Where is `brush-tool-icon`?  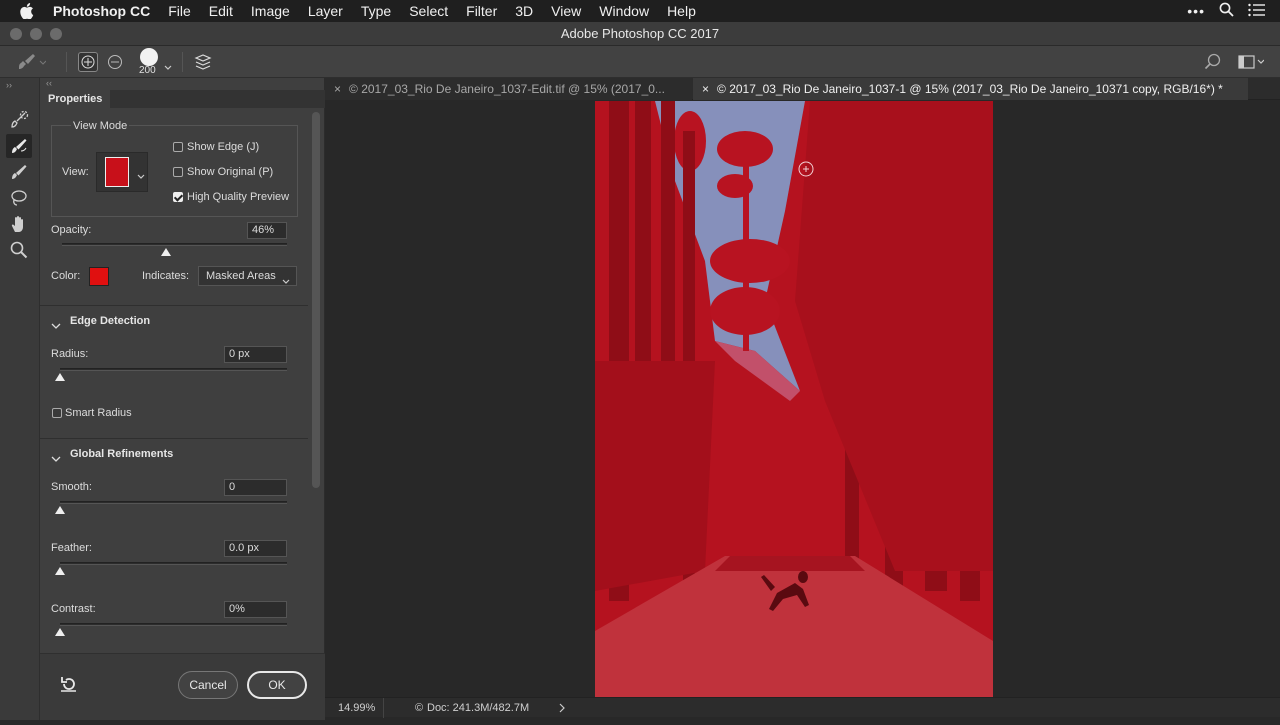 brush-tool-icon is located at coordinates (19, 172).